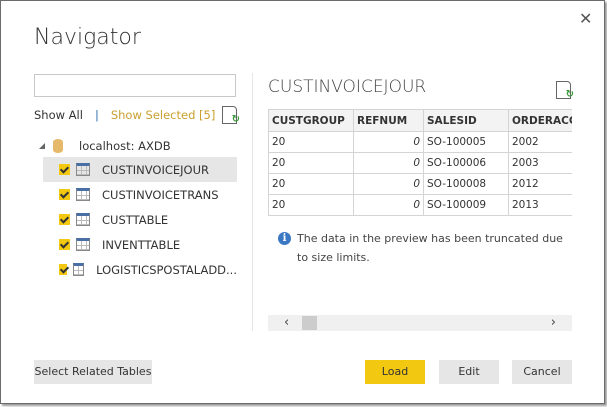  Describe the element at coordinates (87, 37) in the screenshot. I see `dialog-title: Navigator` at that location.